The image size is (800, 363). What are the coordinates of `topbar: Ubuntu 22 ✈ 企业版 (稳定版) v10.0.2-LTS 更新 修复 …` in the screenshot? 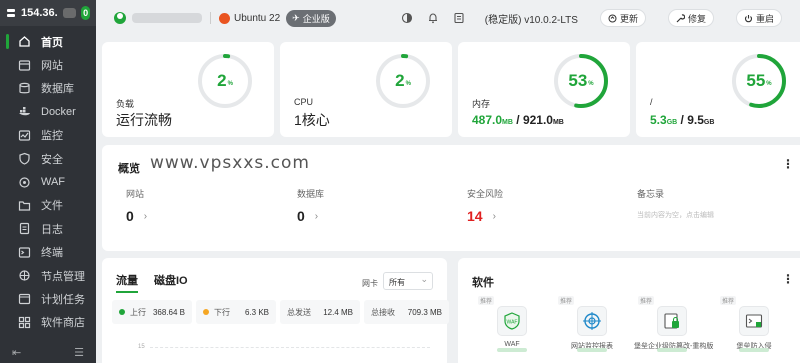 It's located at (450, 18).